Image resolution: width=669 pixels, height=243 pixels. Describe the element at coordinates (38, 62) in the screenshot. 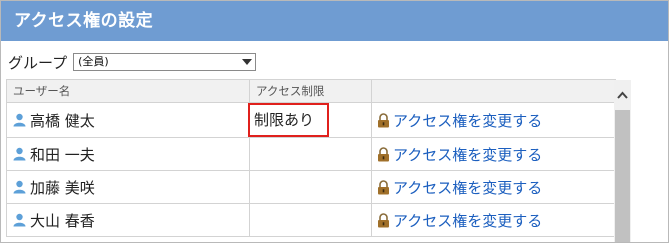

I see `group-label: グループ` at that location.